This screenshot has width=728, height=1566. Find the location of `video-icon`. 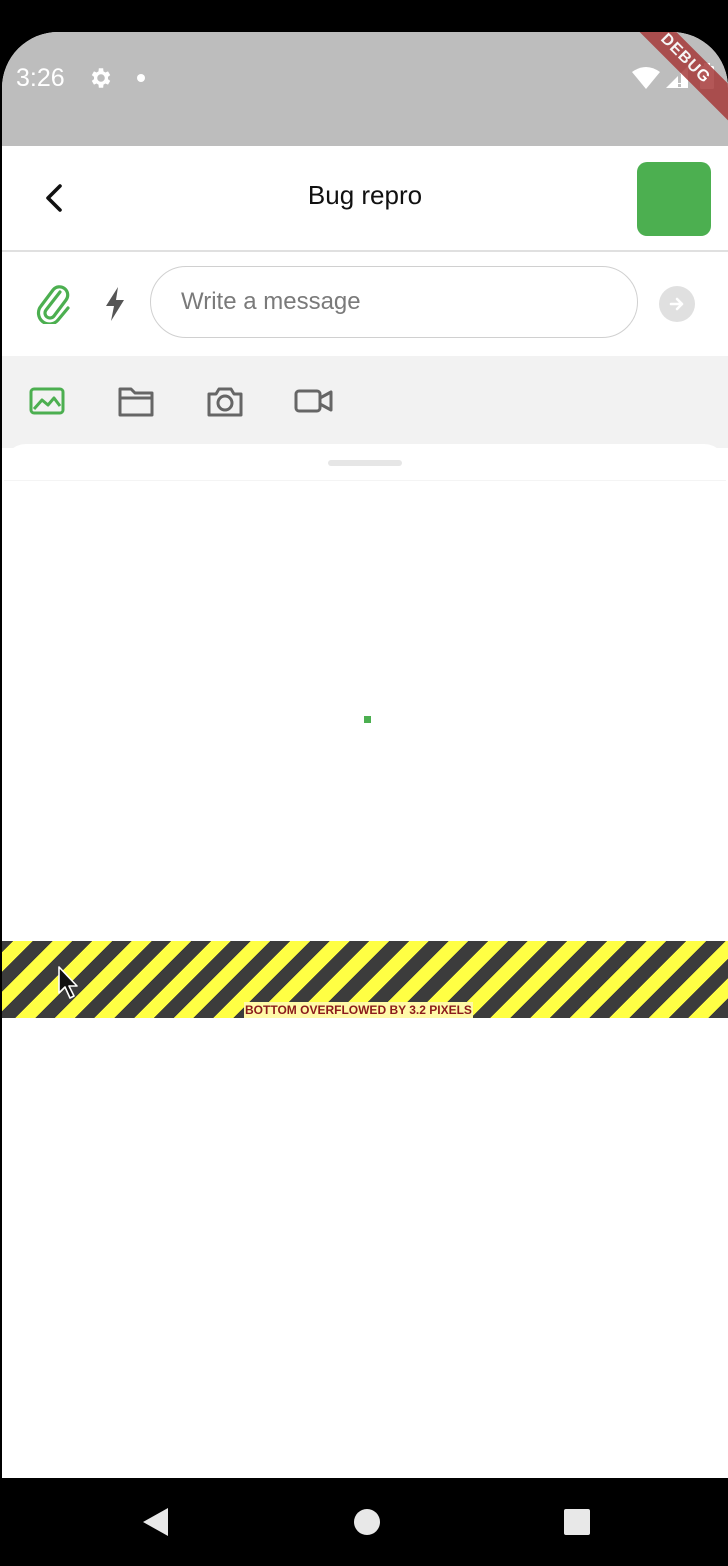

video-icon is located at coordinates (314, 401).